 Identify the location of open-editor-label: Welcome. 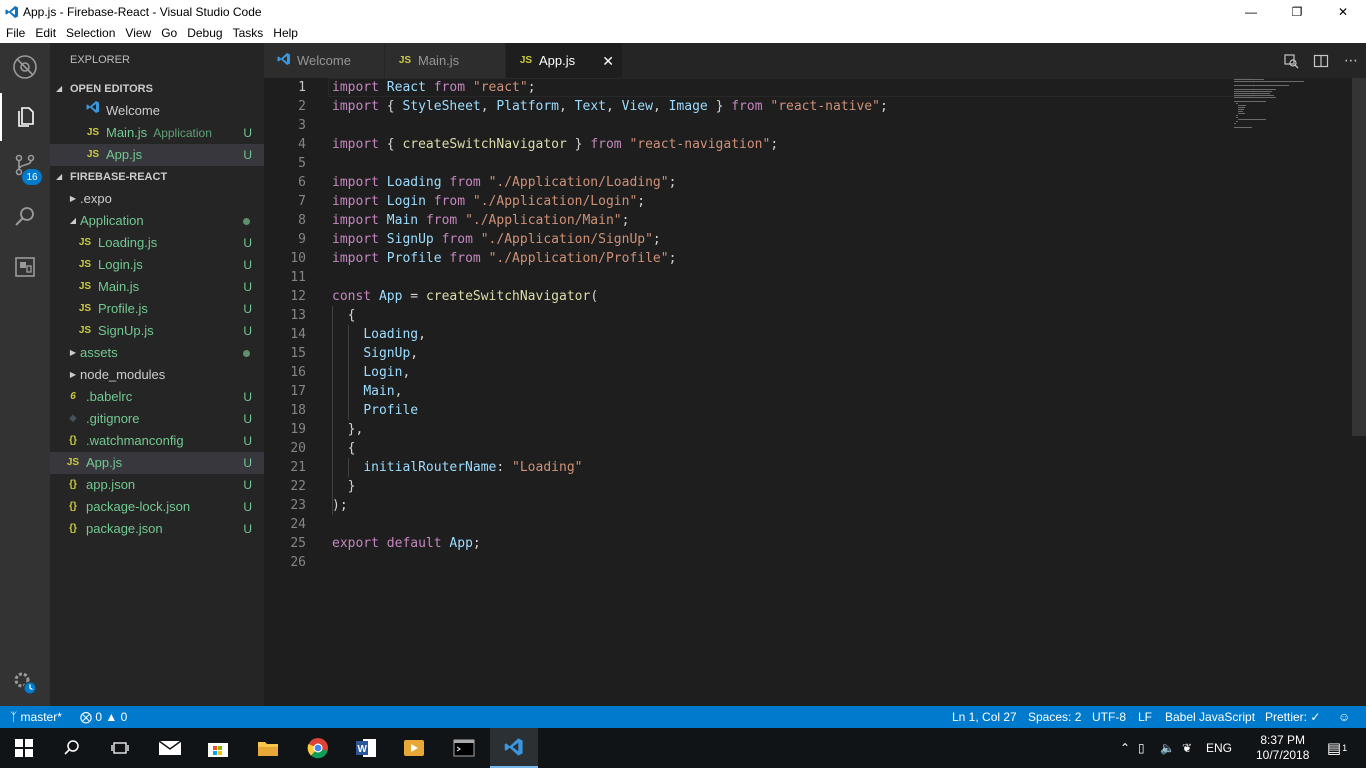
(133, 110).